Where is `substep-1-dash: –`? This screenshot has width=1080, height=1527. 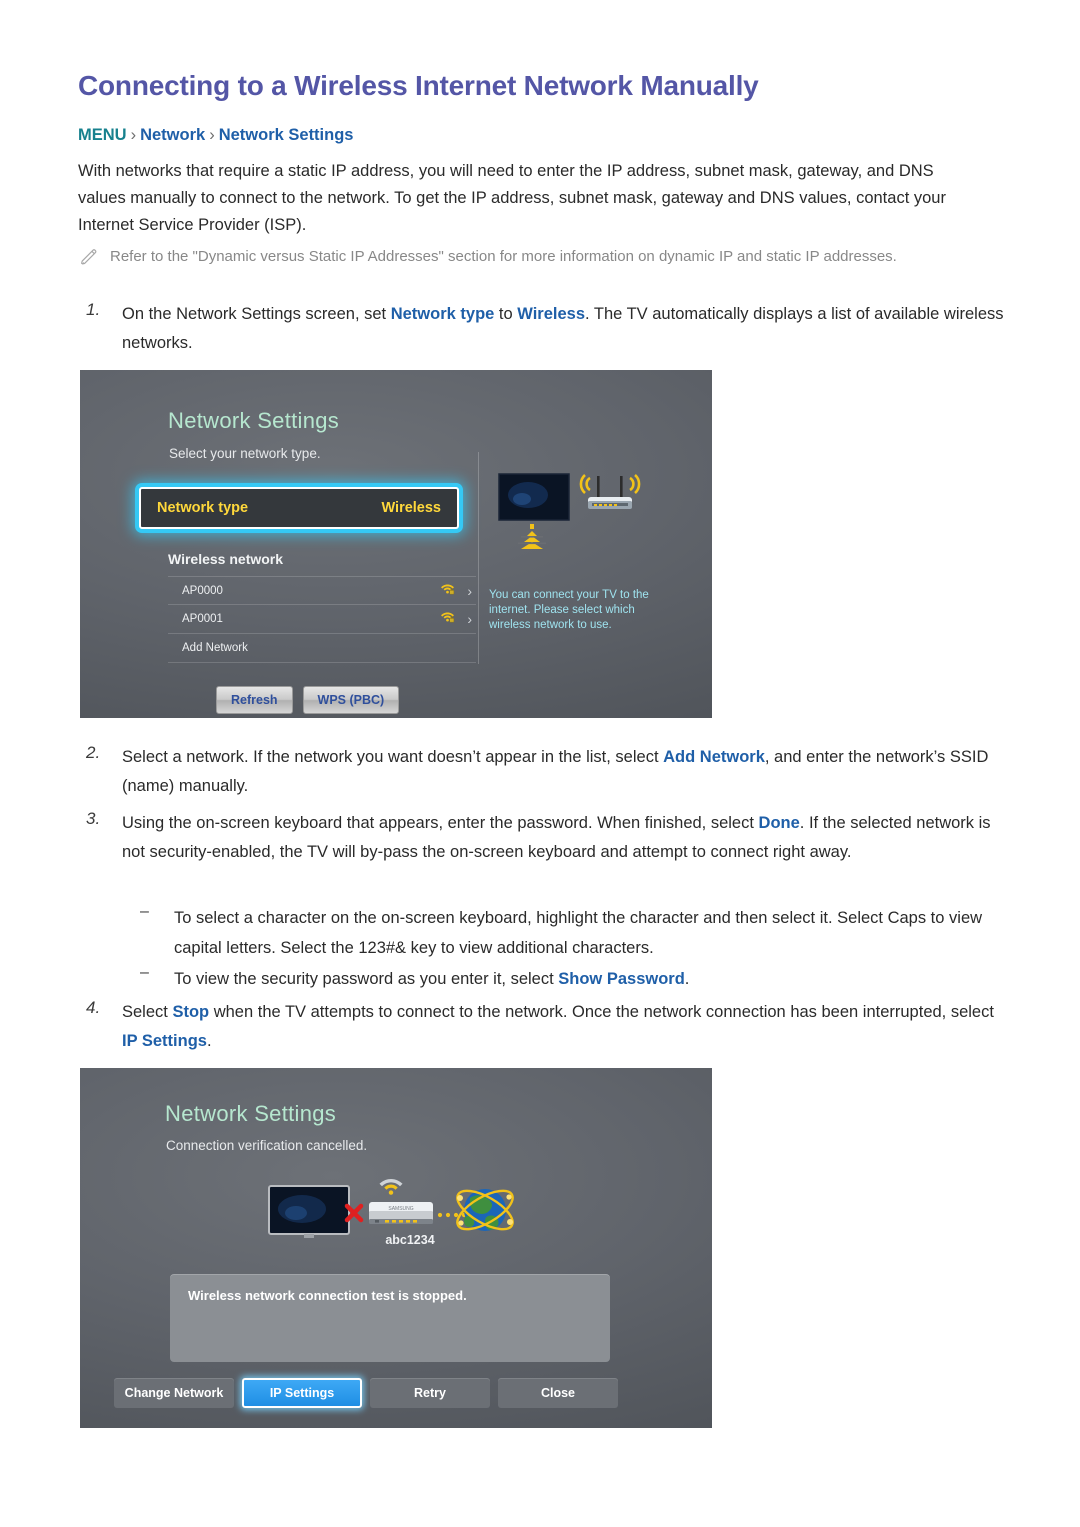 substep-1-dash: – is located at coordinates (144, 911).